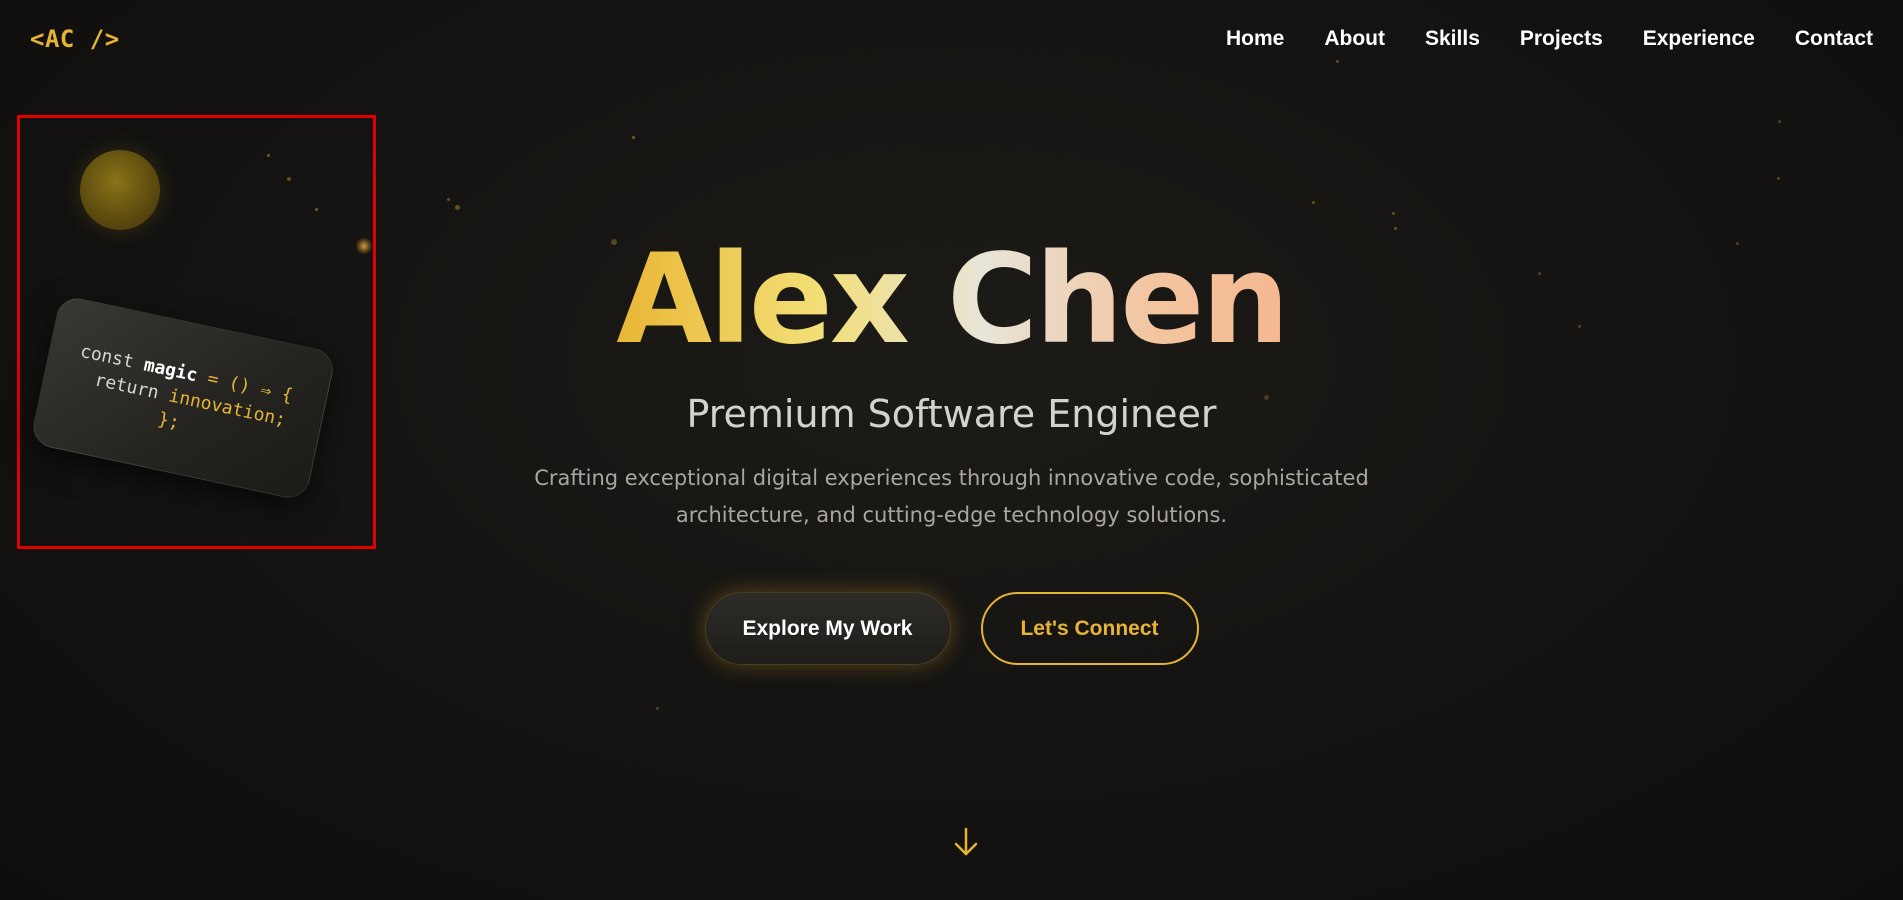  Describe the element at coordinates (952, 300) in the screenshot. I see `hero-name: Alex Chen` at that location.